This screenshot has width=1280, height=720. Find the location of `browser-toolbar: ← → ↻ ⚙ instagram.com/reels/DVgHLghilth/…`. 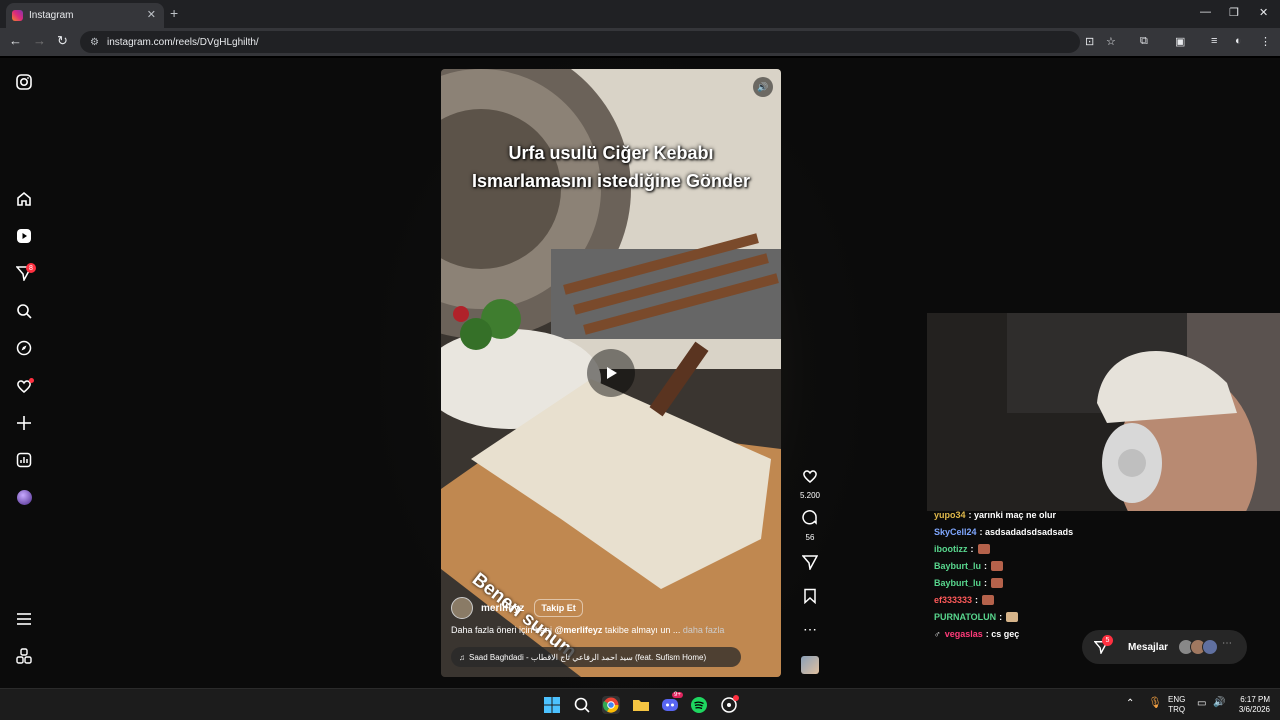

browser-toolbar: ← → ↻ ⚙ instagram.com/reels/DVgHLghilth/… is located at coordinates (640, 42).